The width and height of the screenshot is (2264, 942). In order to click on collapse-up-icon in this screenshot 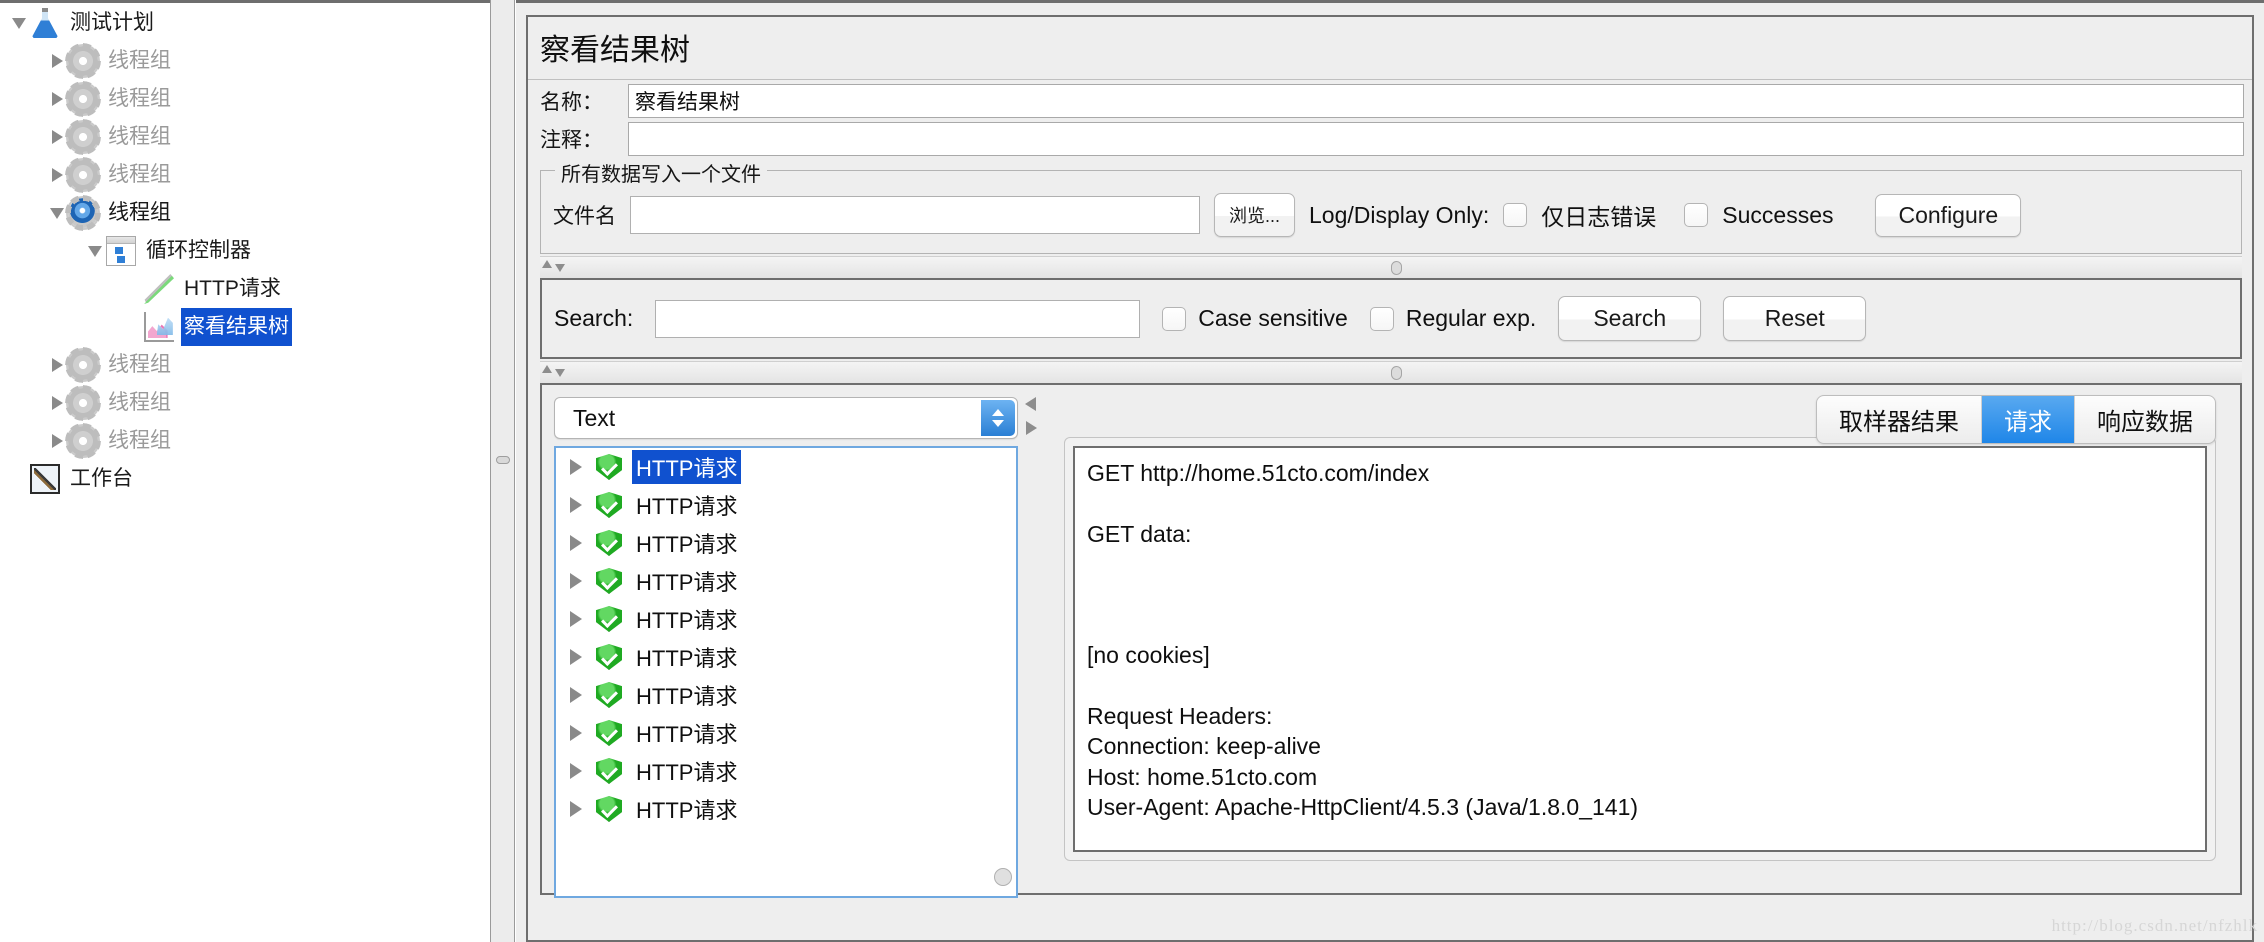, I will do `click(547, 264)`.